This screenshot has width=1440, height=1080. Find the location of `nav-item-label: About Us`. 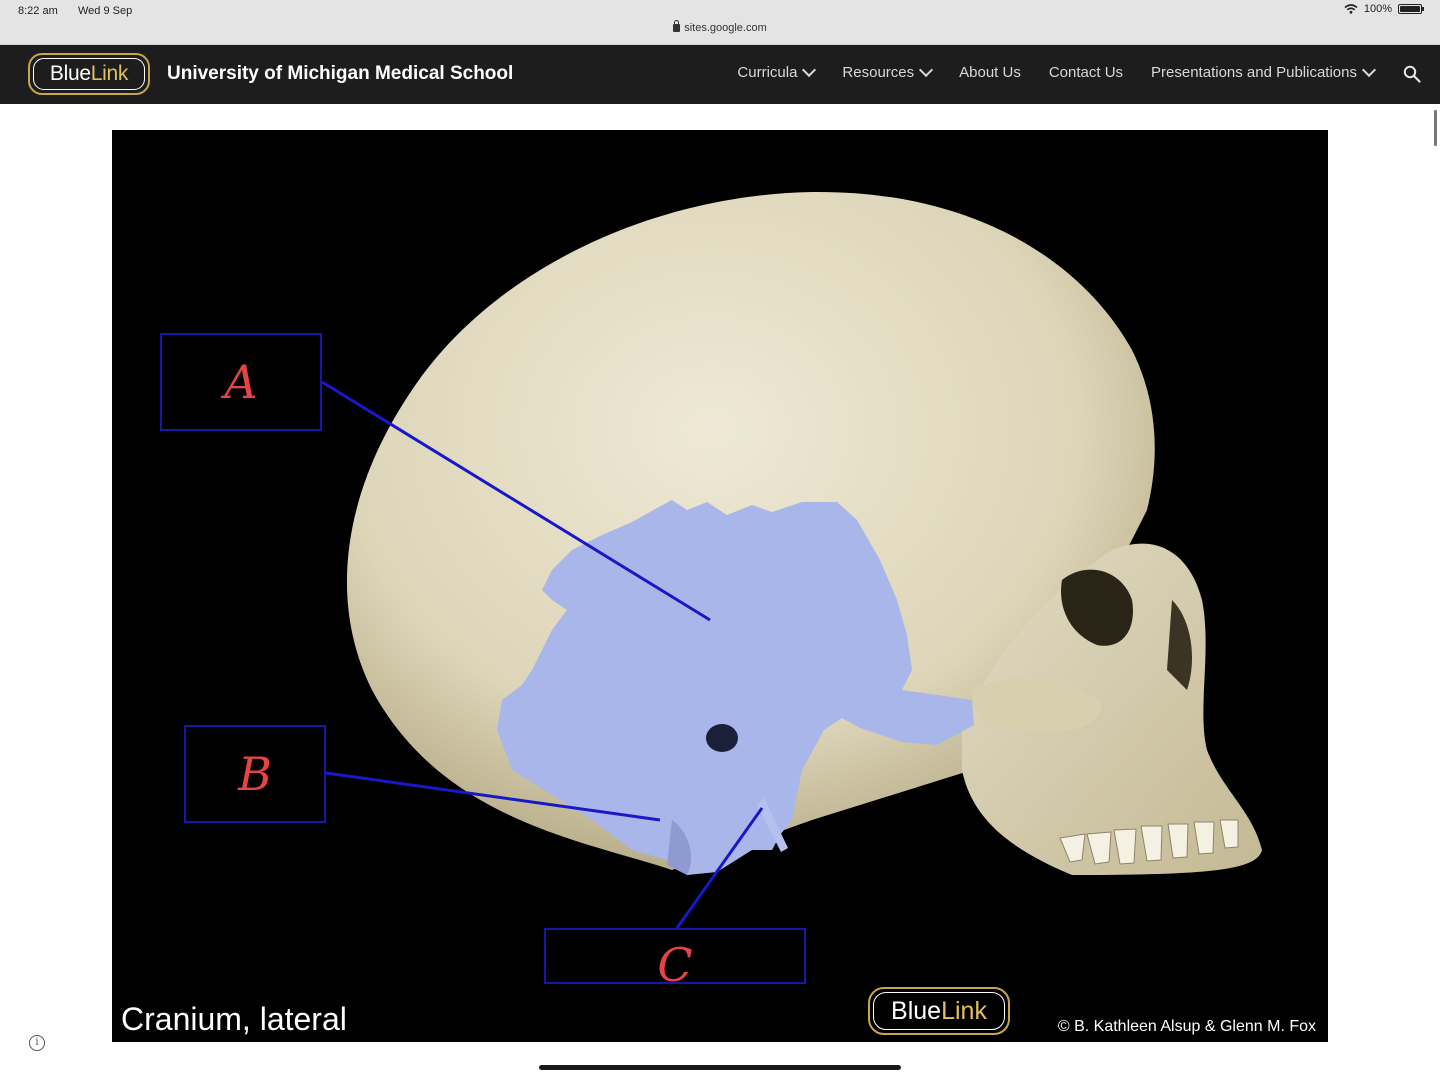

nav-item-label: About Us is located at coordinates (990, 72).